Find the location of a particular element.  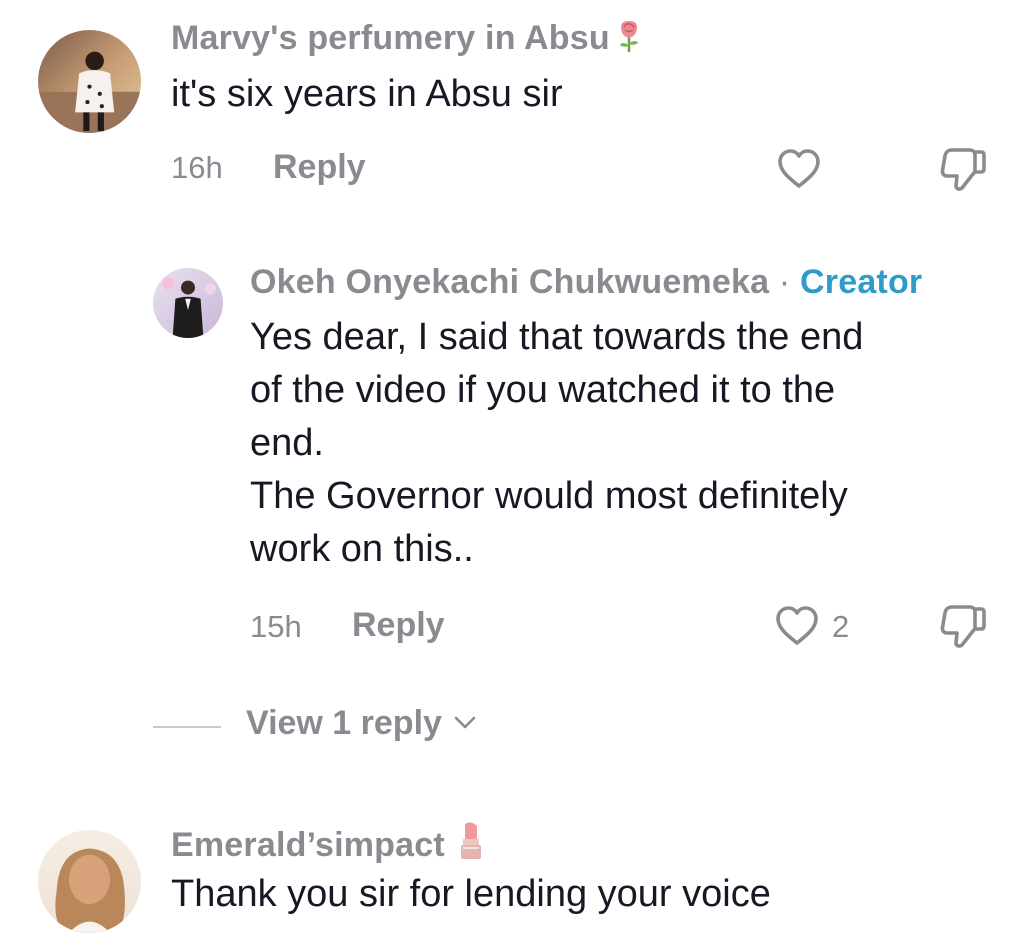

username-text: Marvy's perfumery in Absu is located at coordinates (390, 38).